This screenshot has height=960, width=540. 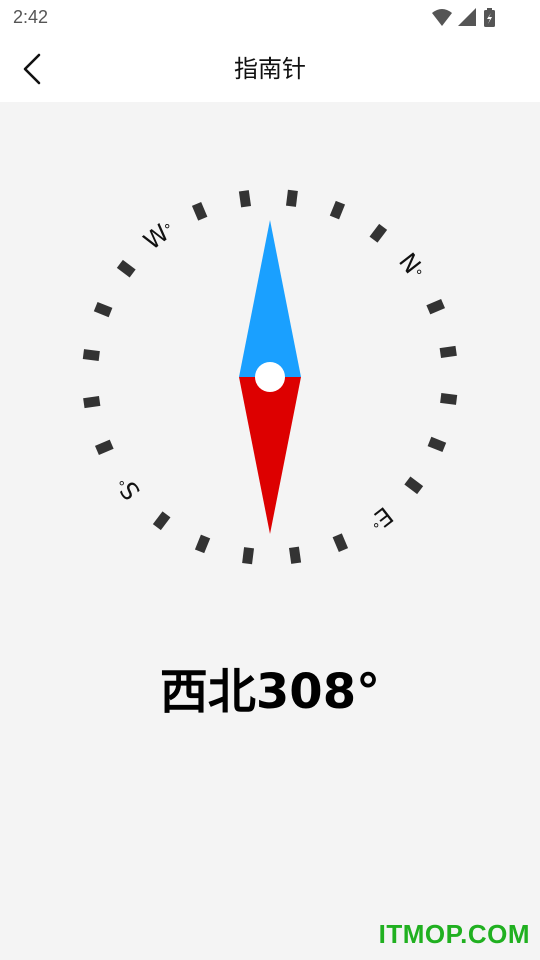 I want to click on back-button, so click(x=34, y=69).